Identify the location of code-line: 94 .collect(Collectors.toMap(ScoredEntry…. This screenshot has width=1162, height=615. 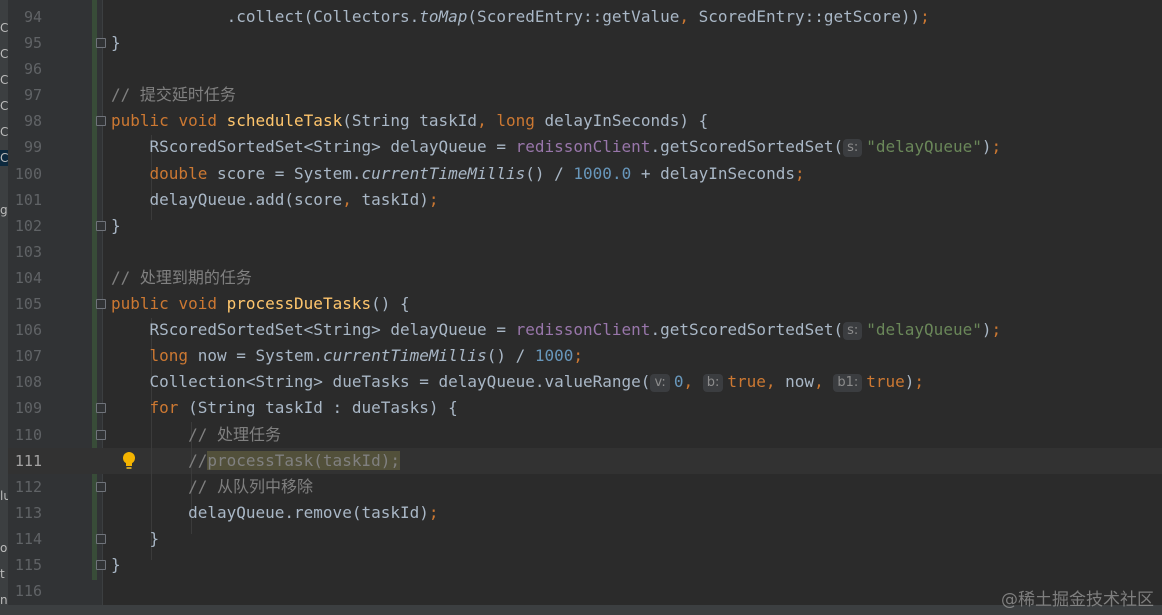
(581, 17).